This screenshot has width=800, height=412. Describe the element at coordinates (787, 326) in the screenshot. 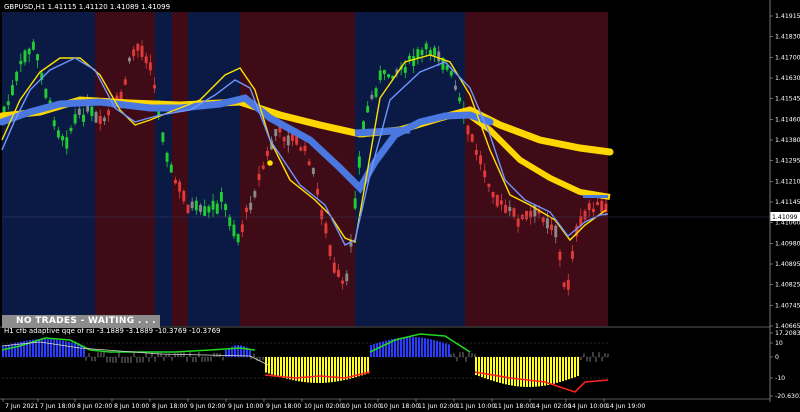

I see `price-axis-label: 1.40665` at that location.